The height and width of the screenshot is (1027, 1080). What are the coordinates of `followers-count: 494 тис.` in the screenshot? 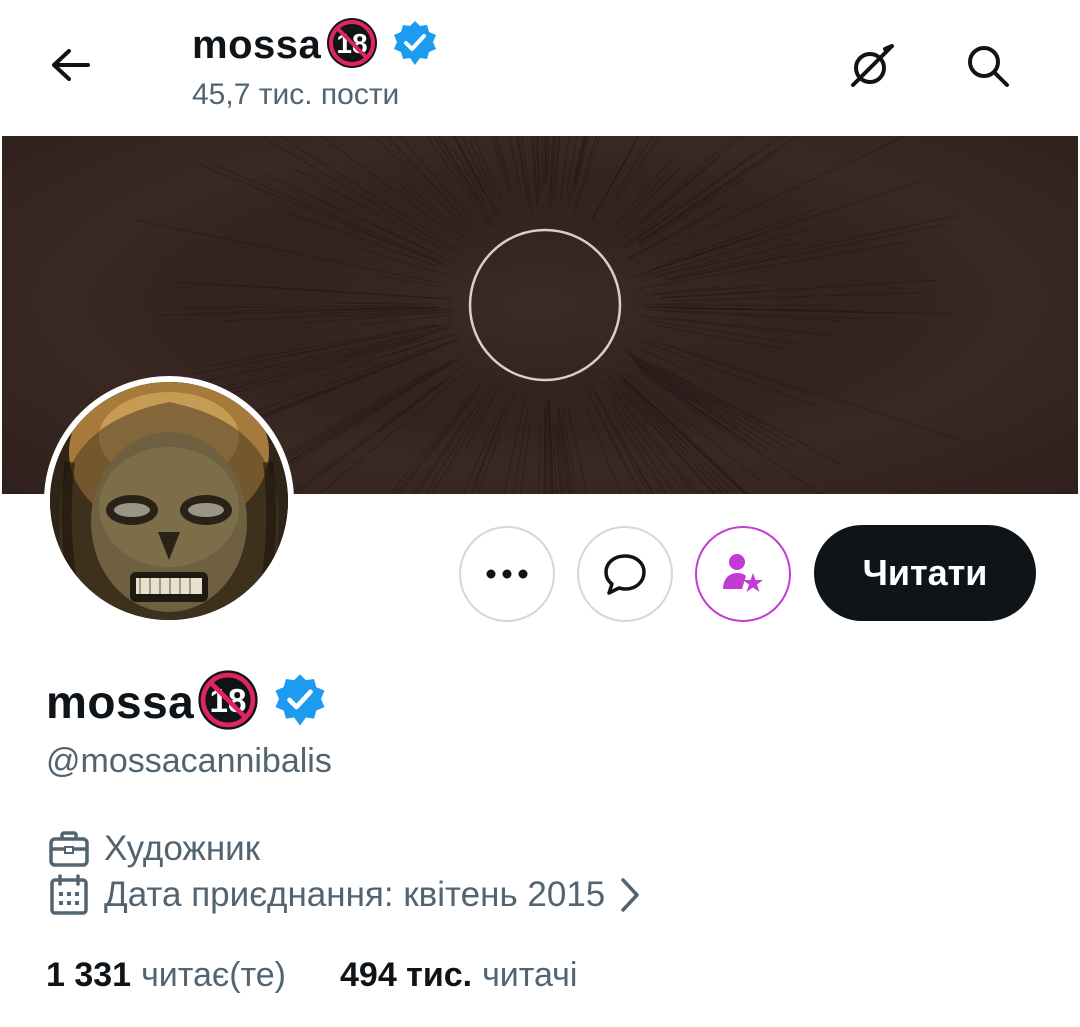 It's located at (406, 975).